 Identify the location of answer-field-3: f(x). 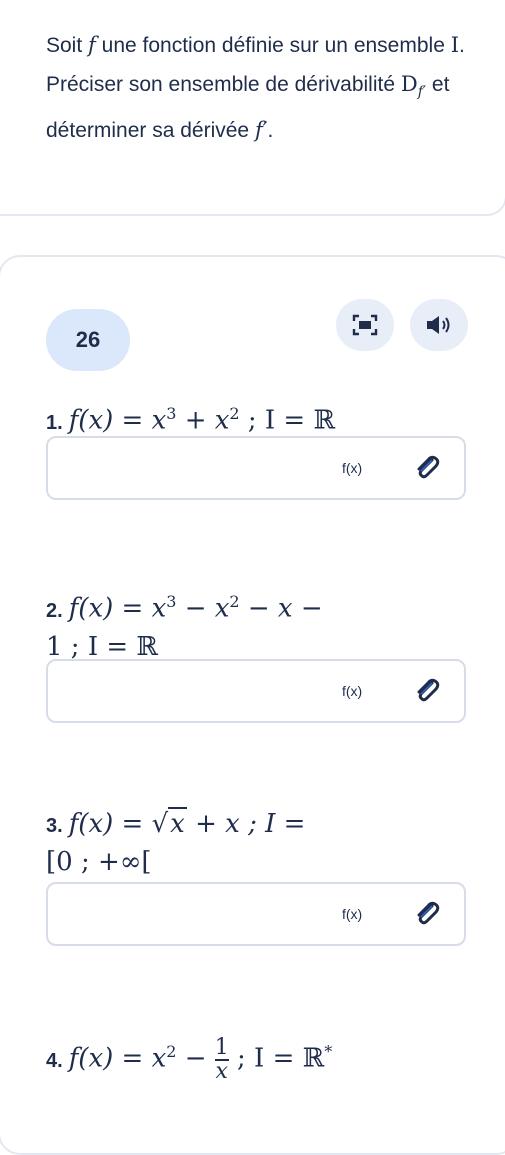
(256, 914).